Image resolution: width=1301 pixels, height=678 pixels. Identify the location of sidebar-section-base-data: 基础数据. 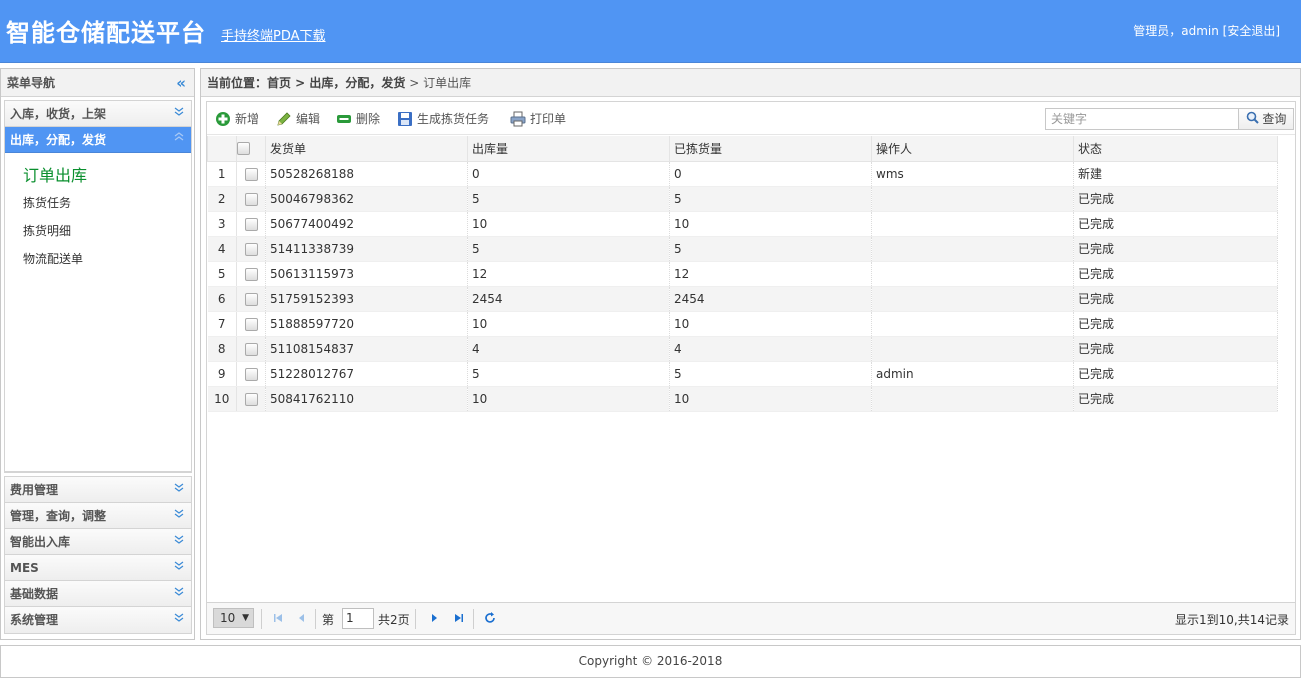
(98, 594).